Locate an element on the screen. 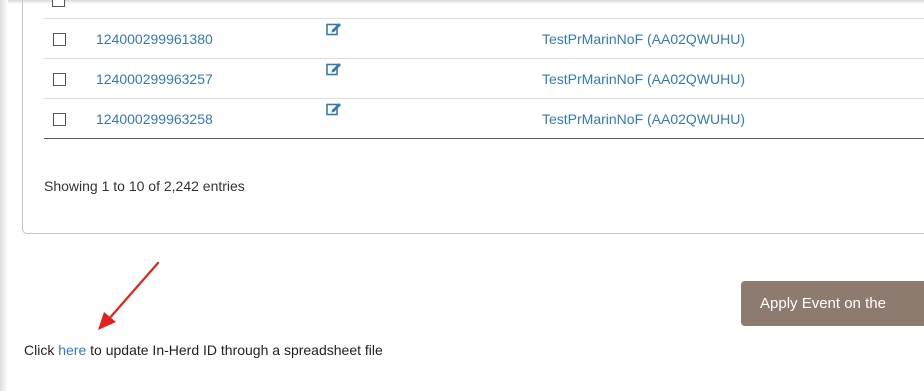  window-edge-left is located at coordinates (4, 195).